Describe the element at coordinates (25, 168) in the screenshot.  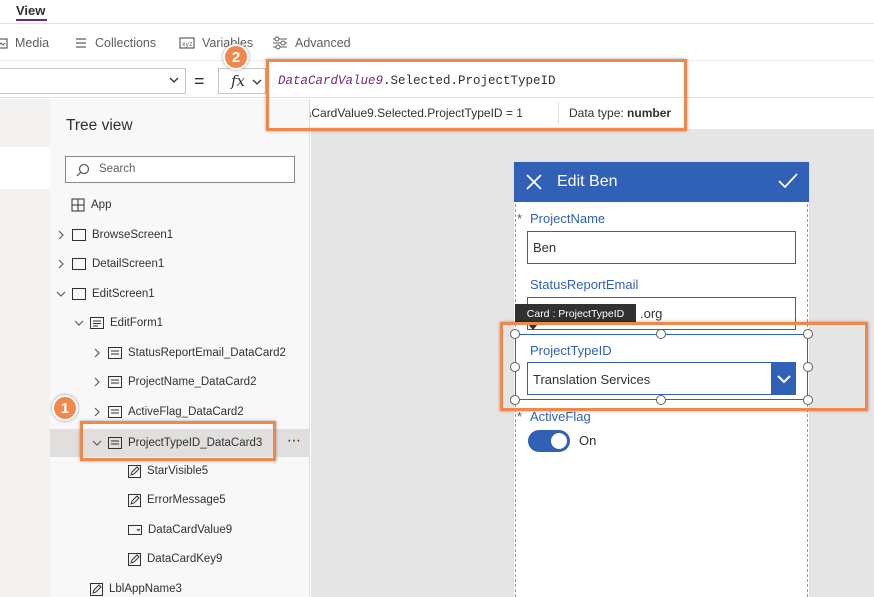
I see `left-rail-selected` at that location.